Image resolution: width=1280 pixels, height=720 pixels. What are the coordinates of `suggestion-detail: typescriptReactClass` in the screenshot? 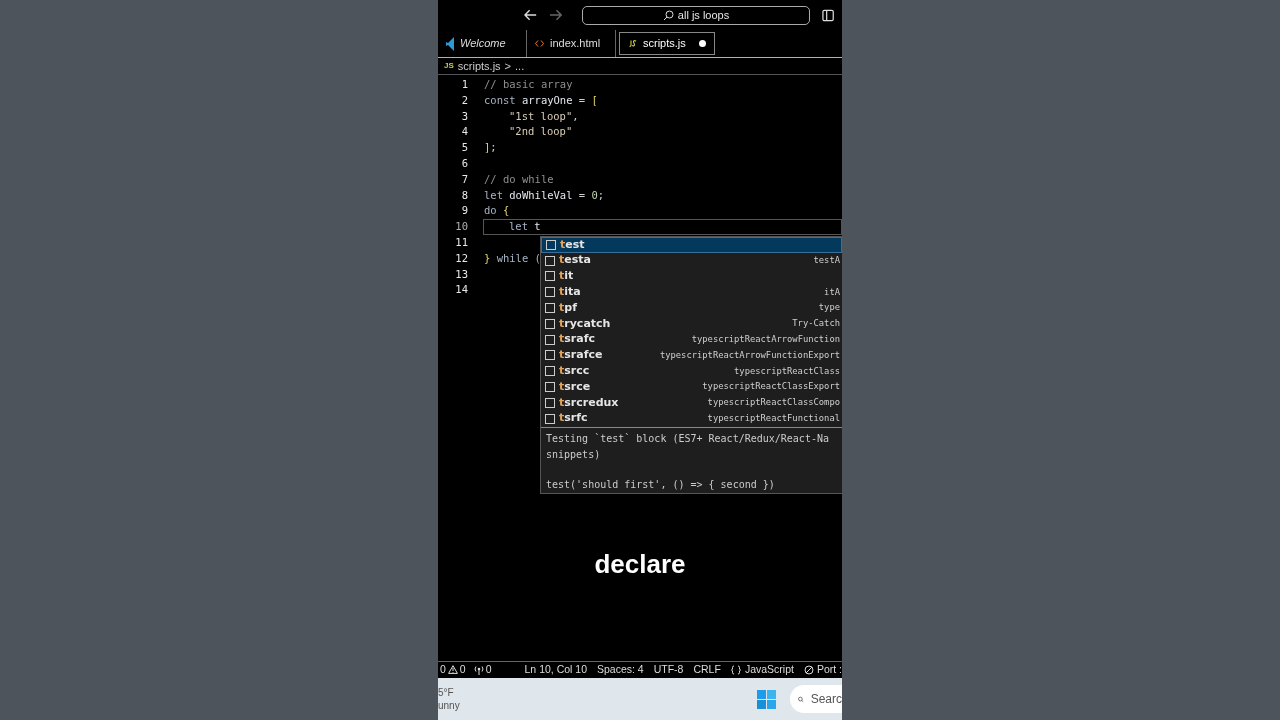 It's located at (787, 371).